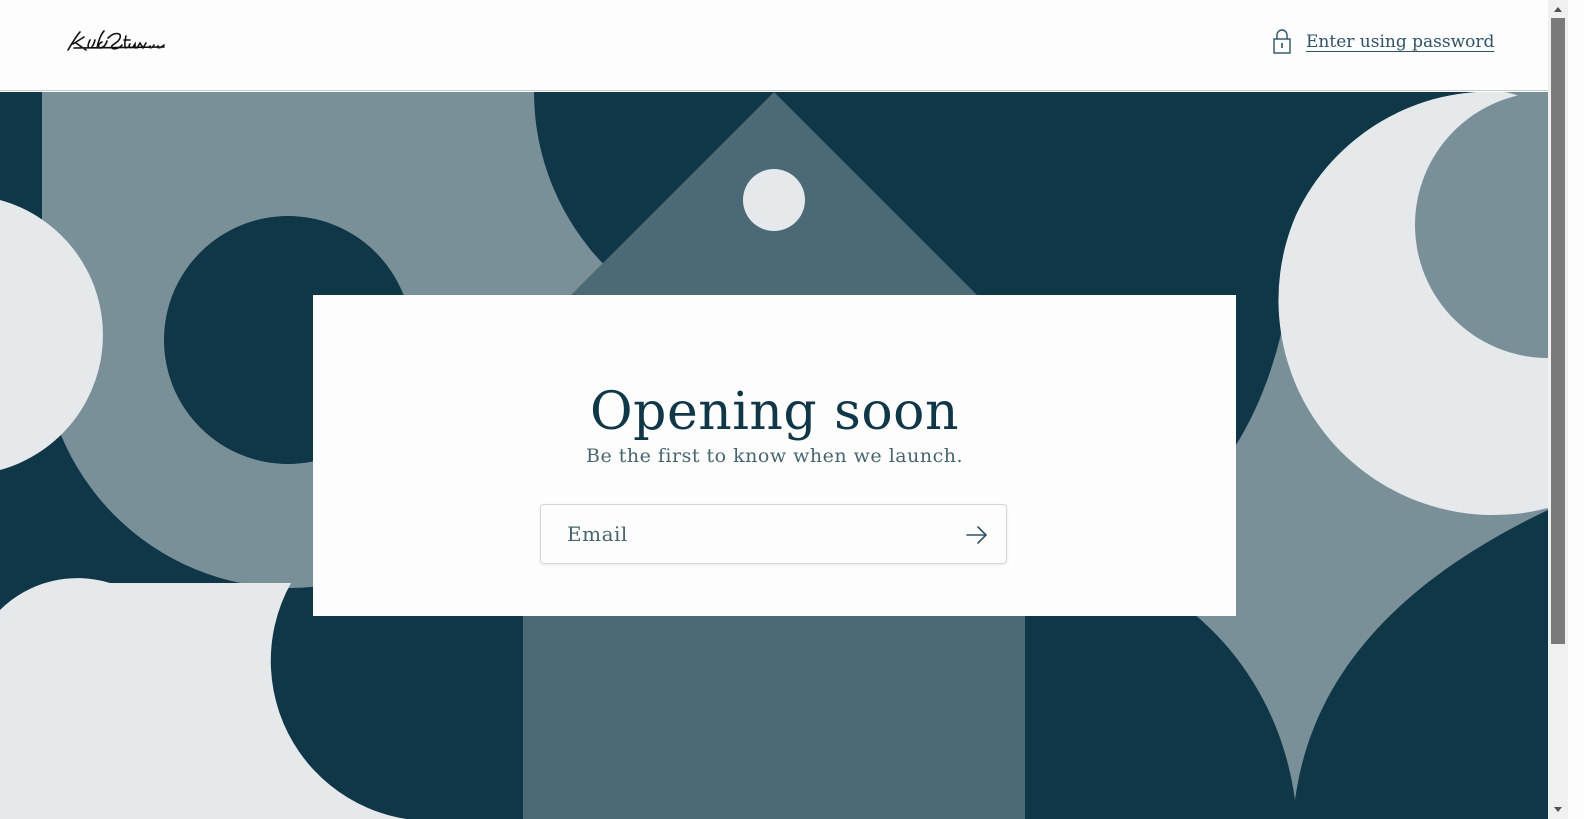  Describe the element at coordinates (774, 411) in the screenshot. I see `page-title: Opening soon` at that location.